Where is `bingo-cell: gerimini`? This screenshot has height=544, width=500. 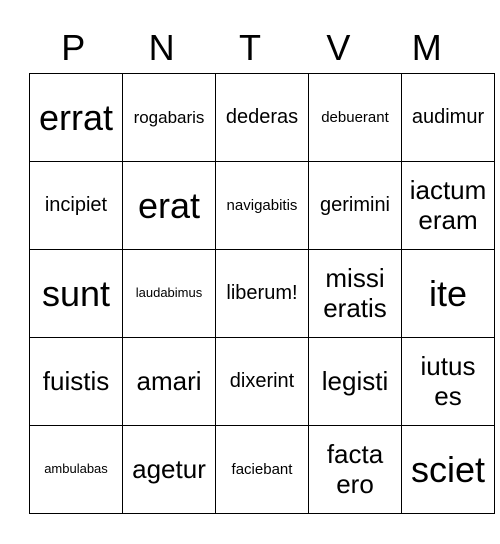
bingo-cell: gerimini is located at coordinates (355, 205).